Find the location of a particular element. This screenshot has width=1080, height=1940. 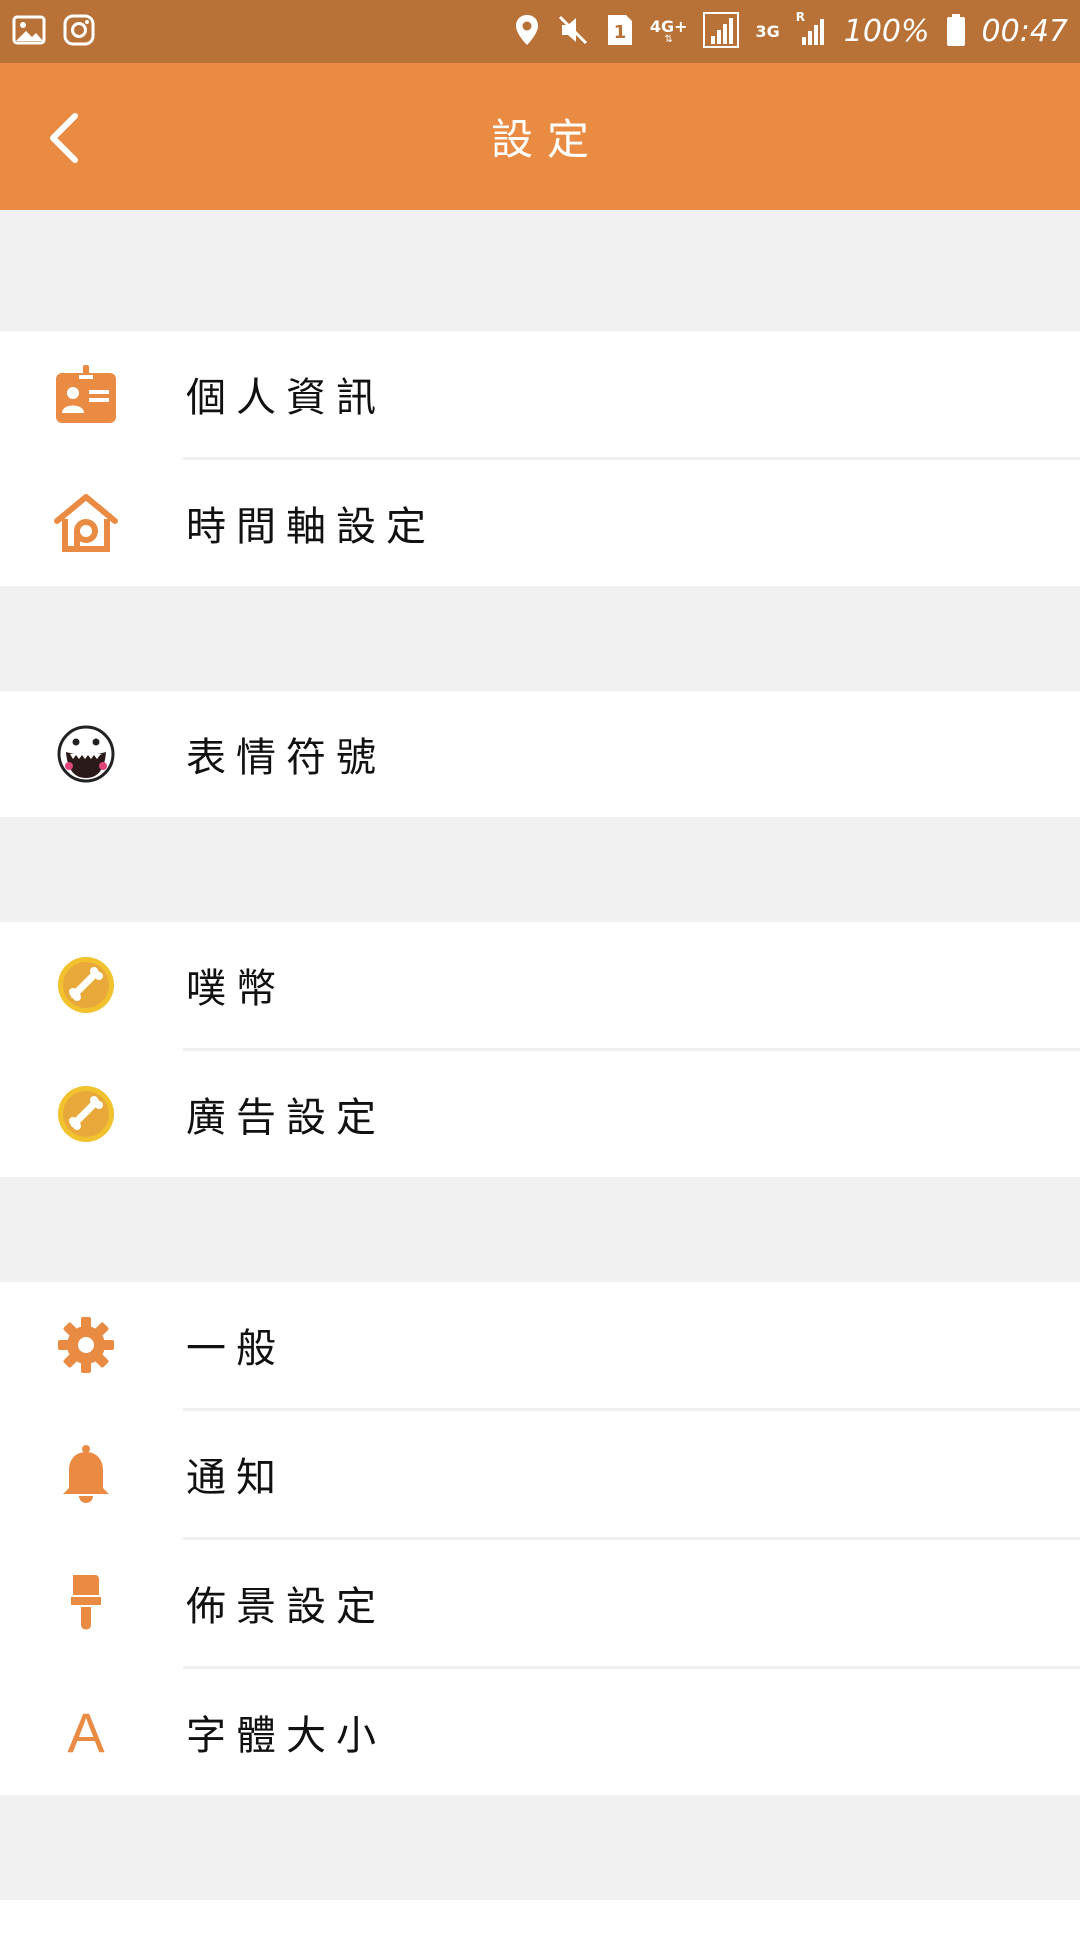

app-bar: 設定 is located at coordinates (540, 136).